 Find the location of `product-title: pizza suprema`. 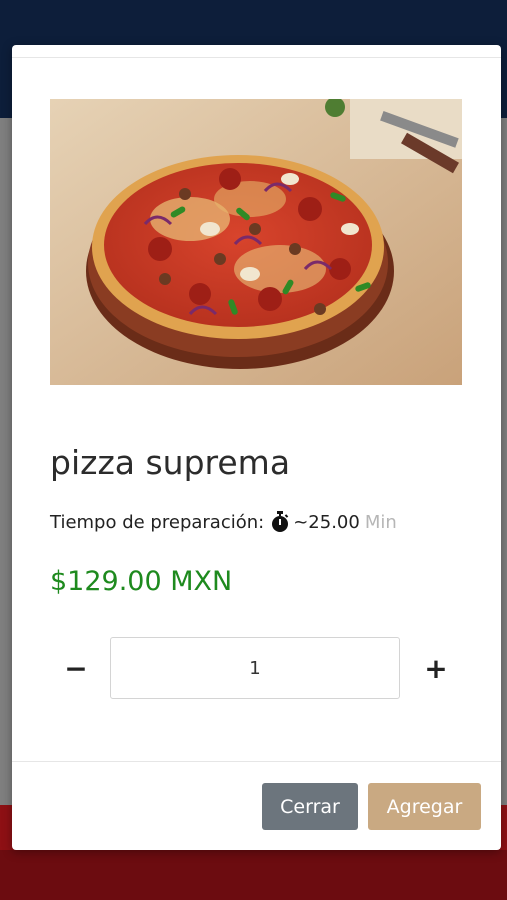

product-title: pizza suprema is located at coordinates (170, 462).